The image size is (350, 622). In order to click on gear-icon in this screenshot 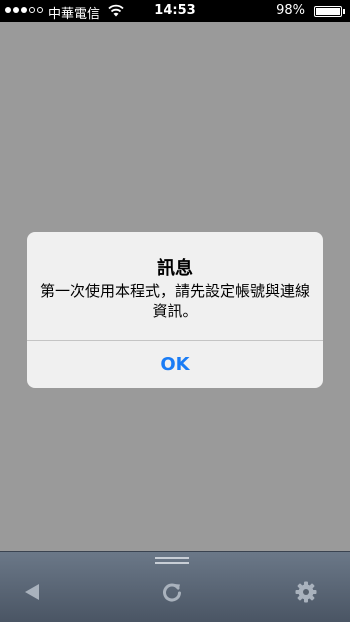, I will do `click(306, 592)`.